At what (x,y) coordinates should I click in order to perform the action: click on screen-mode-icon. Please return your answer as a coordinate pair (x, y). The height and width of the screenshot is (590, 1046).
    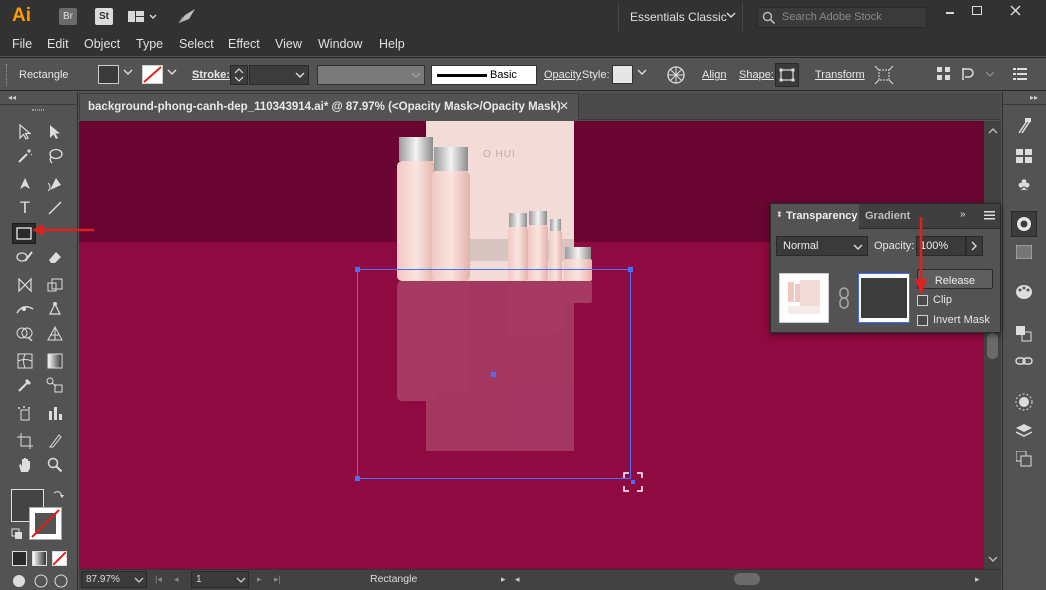
    Looking at the image, I should click on (41, 581).